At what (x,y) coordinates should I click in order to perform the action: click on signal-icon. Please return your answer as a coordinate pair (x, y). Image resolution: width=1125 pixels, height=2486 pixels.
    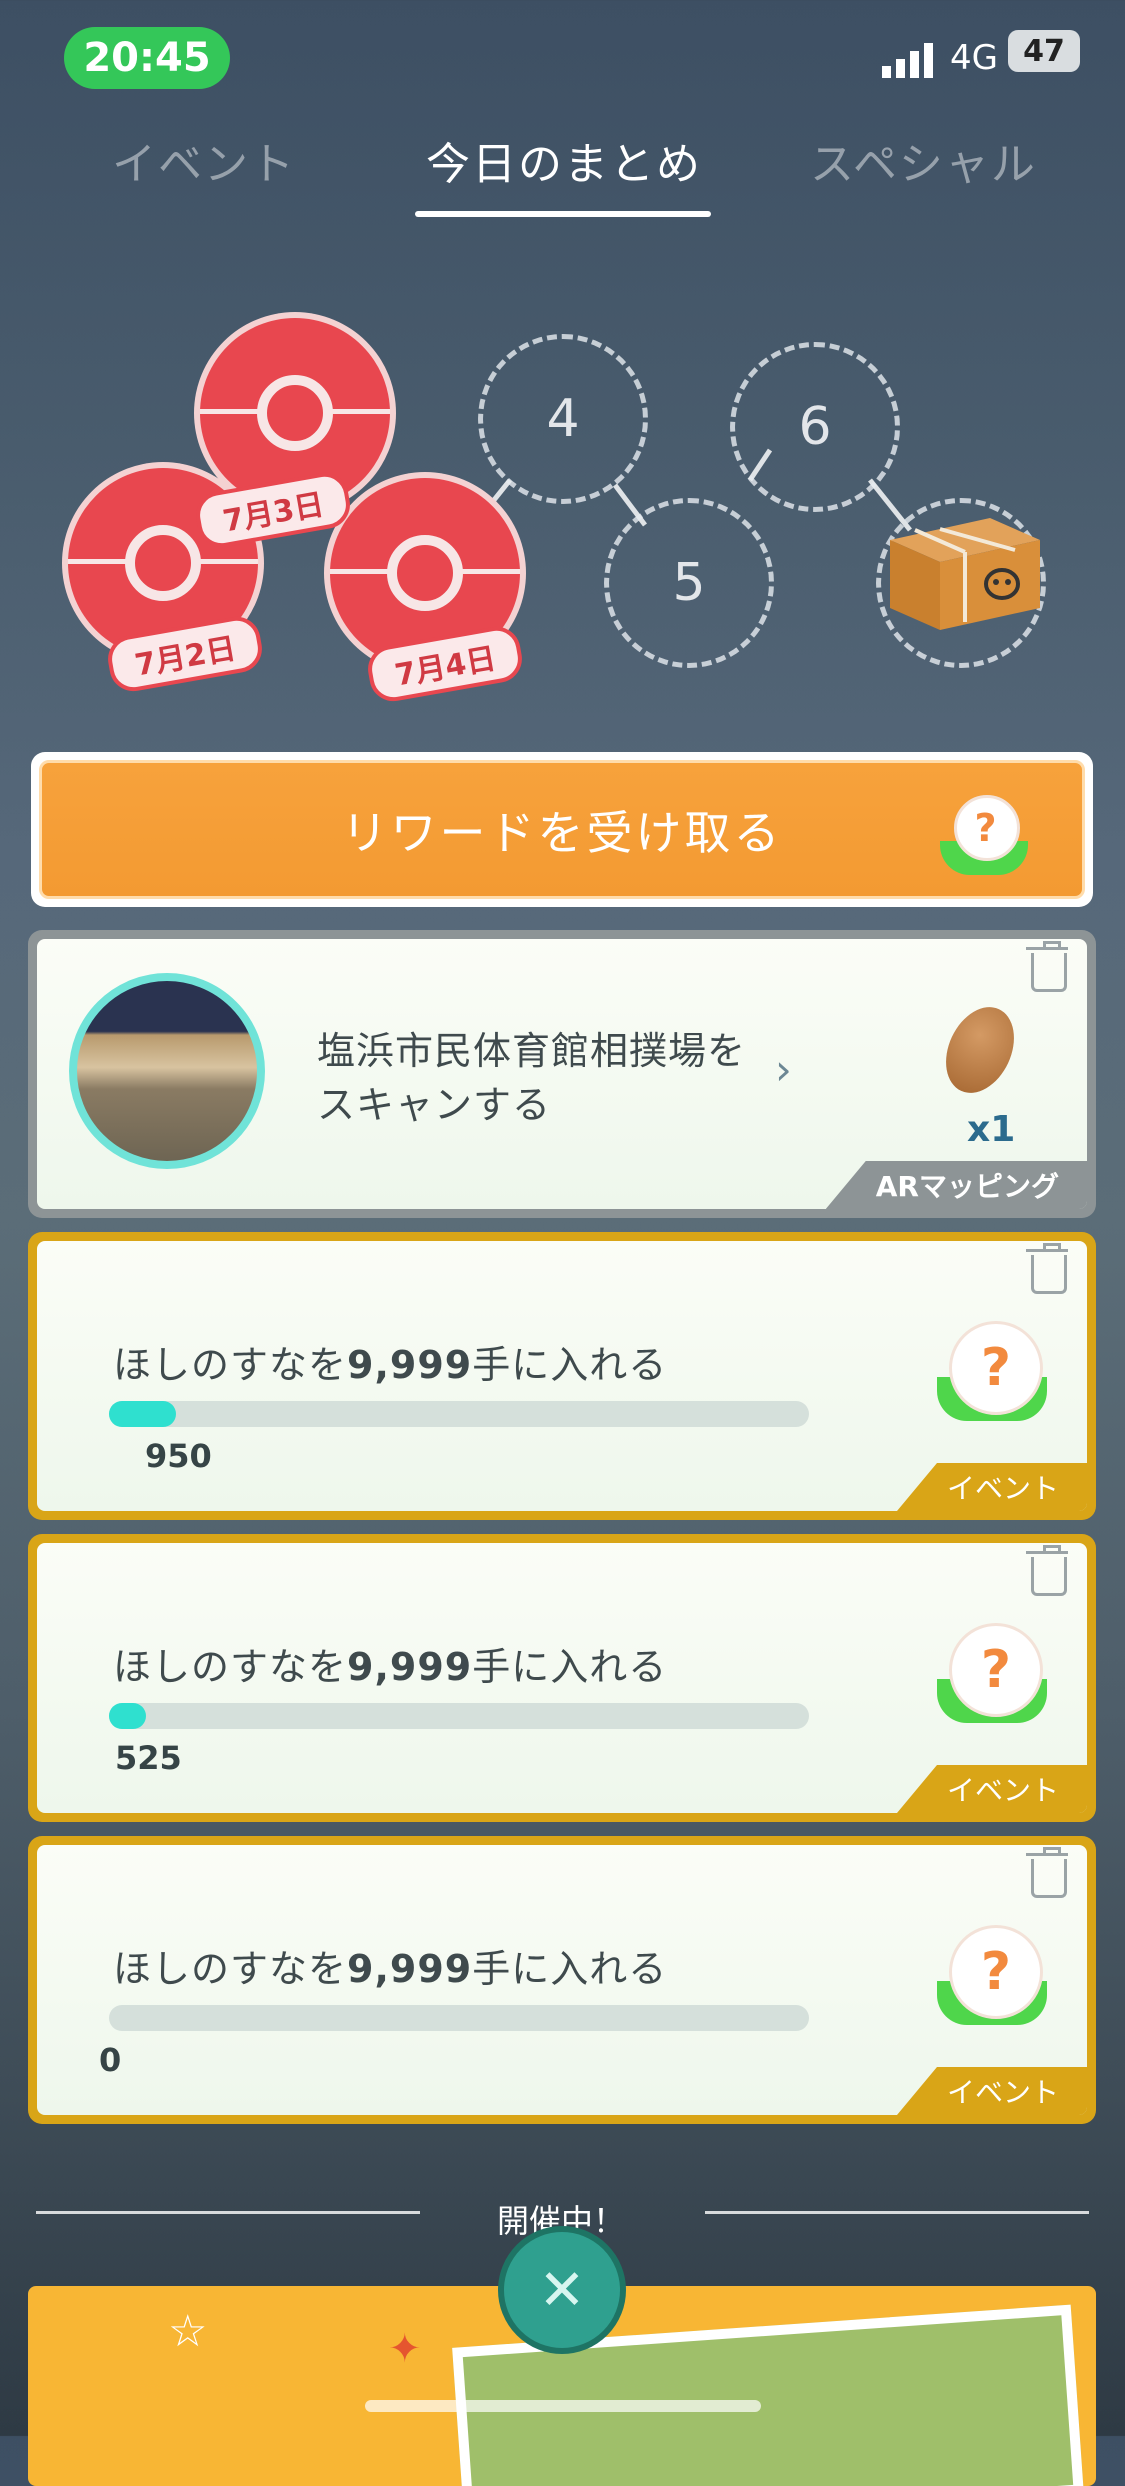
    Looking at the image, I should click on (908, 60).